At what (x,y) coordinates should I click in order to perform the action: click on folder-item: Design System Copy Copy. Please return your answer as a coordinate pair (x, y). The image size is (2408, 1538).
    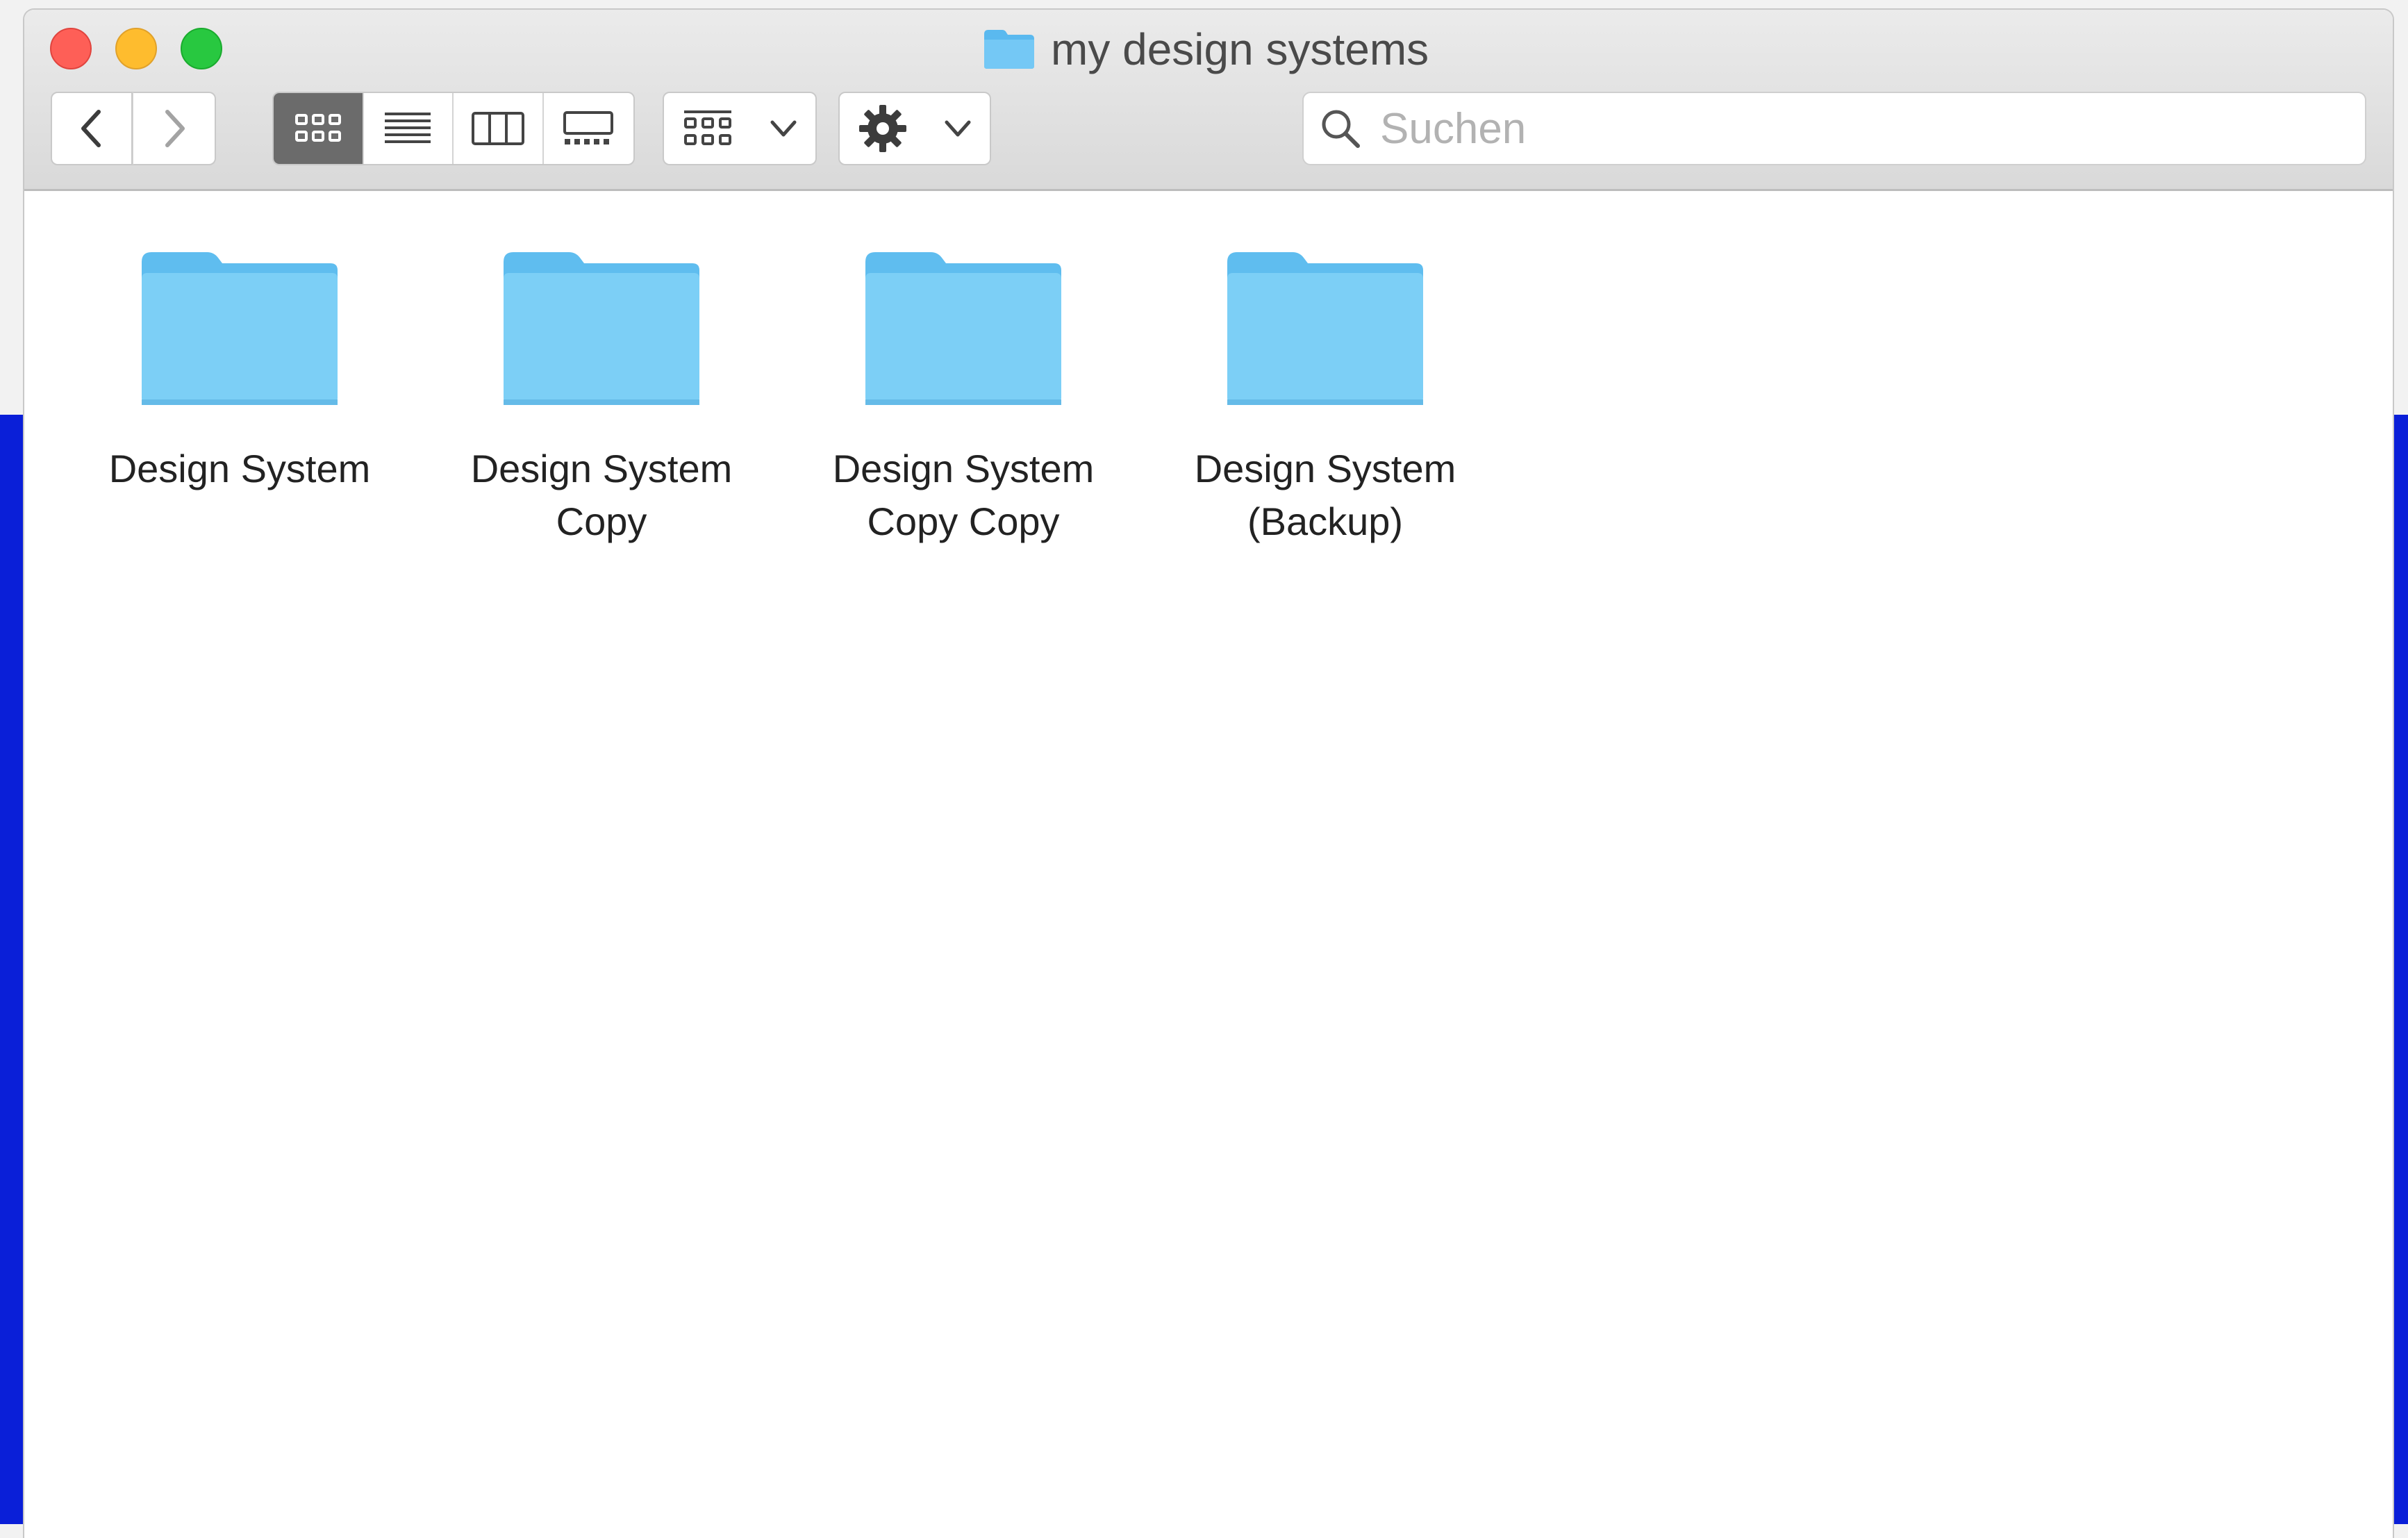
    Looking at the image, I should click on (963, 398).